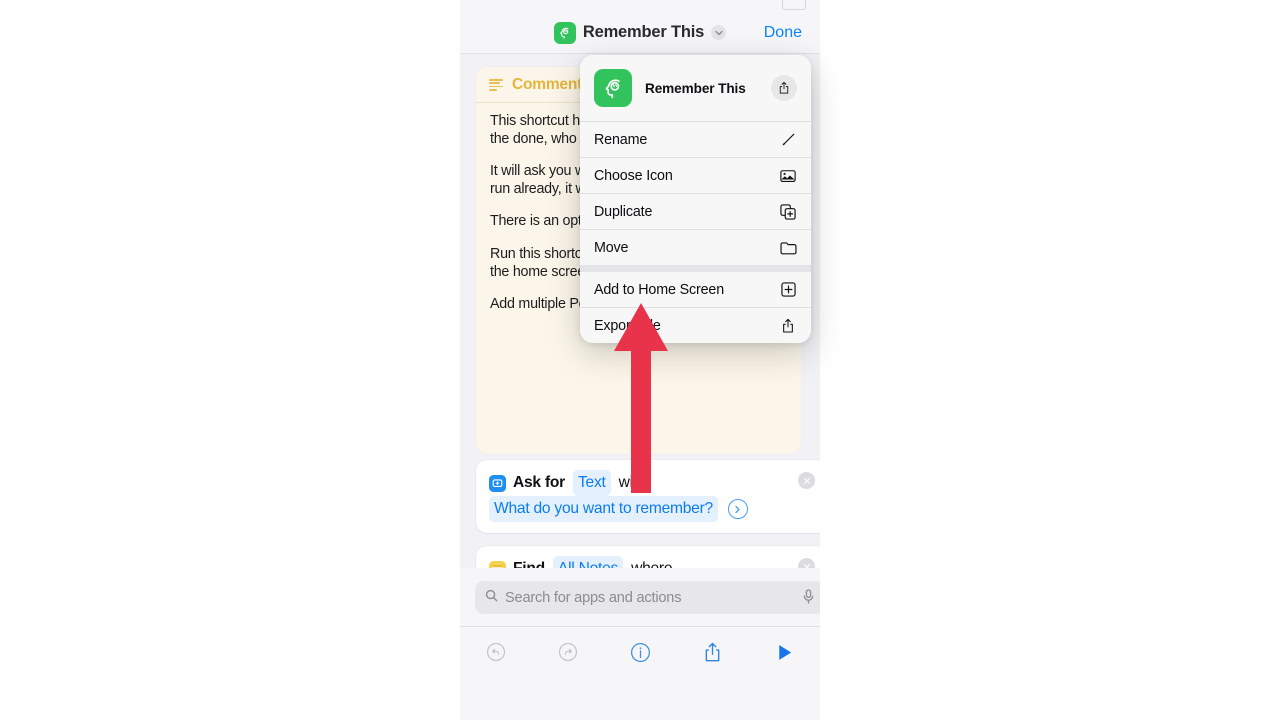  Describe the element at coordinates (695, 247) in the screenshot. I see `menu-item-move: Move` at that location.